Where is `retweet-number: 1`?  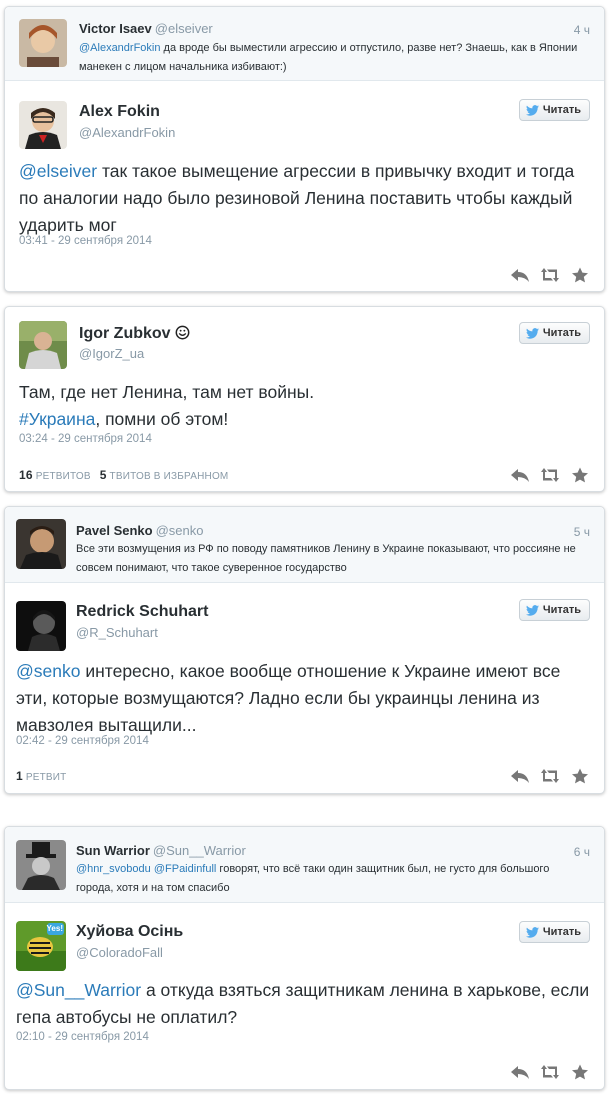 retweet-number: 1 is located at coordinates (19, 776).